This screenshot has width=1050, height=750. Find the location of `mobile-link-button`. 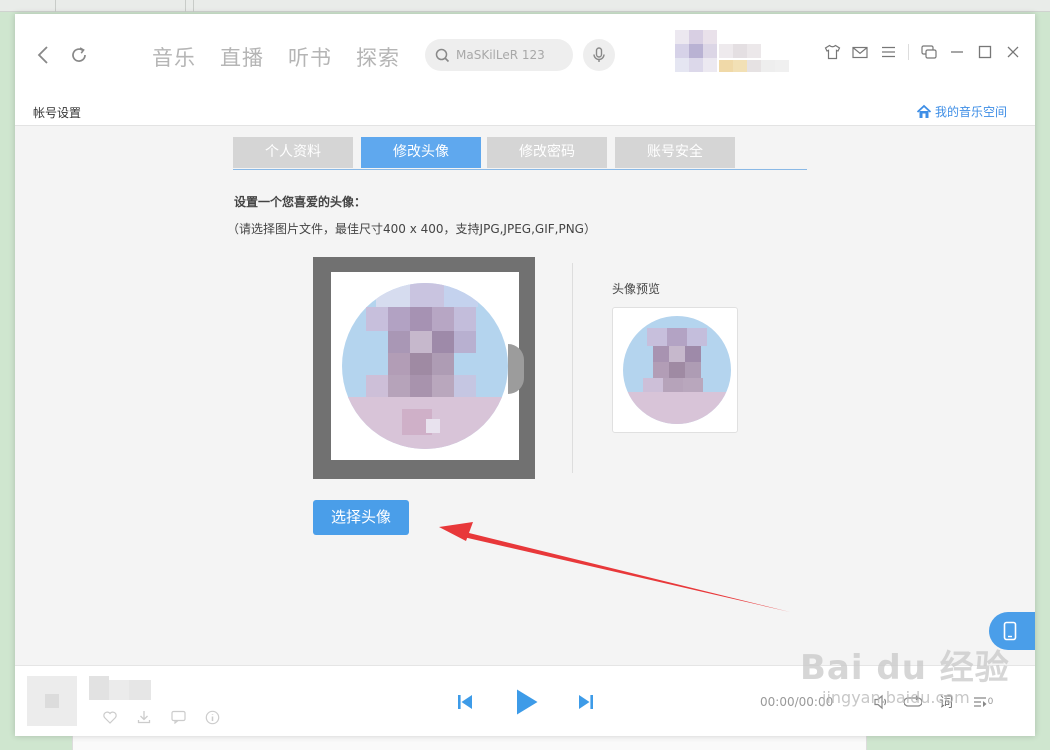

mobile-link-button is located at coordinates (1012, 631).